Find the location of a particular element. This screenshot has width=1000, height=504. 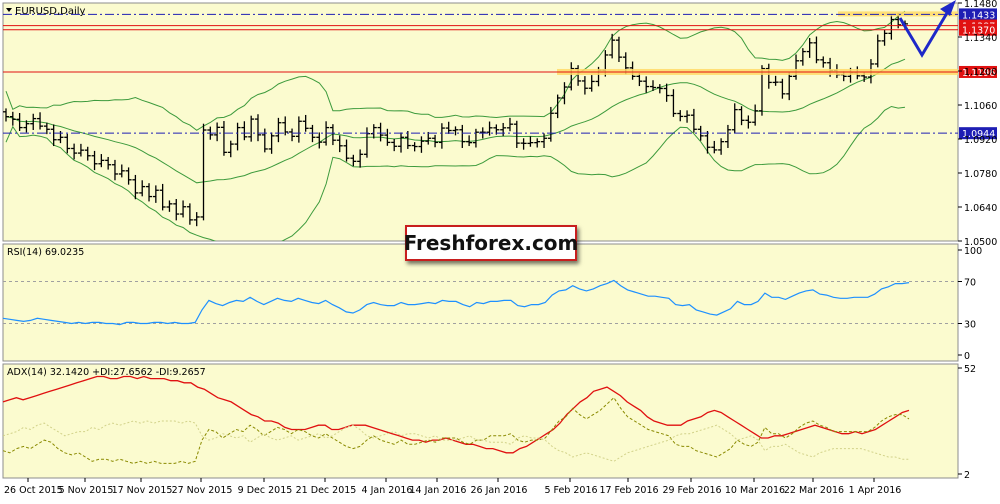

time-axis-label: 1 Apr 2016 is located at coordinates (875, 490).